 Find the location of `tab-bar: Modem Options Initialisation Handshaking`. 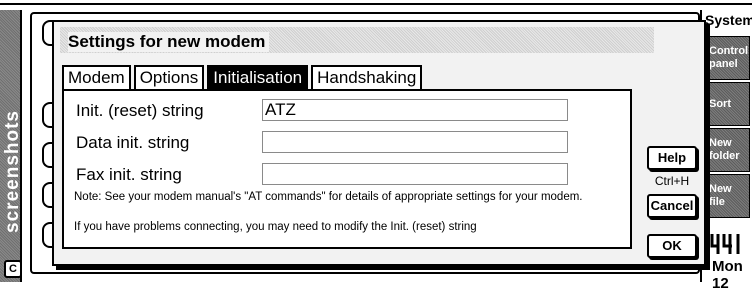

tab-bar: Modem Options Initialisation Handshaking is located at coordinates (243, 77).